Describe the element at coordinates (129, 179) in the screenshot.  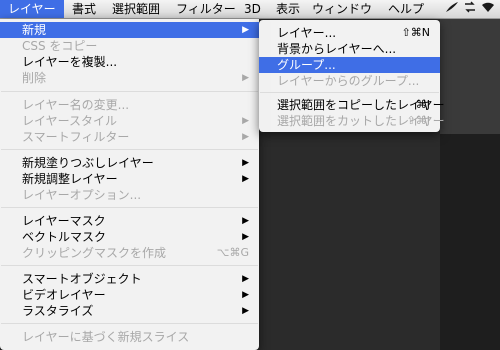
I see `menu-item-new-adjustment-layer: 新規調整レイヤー ▶` at that location.